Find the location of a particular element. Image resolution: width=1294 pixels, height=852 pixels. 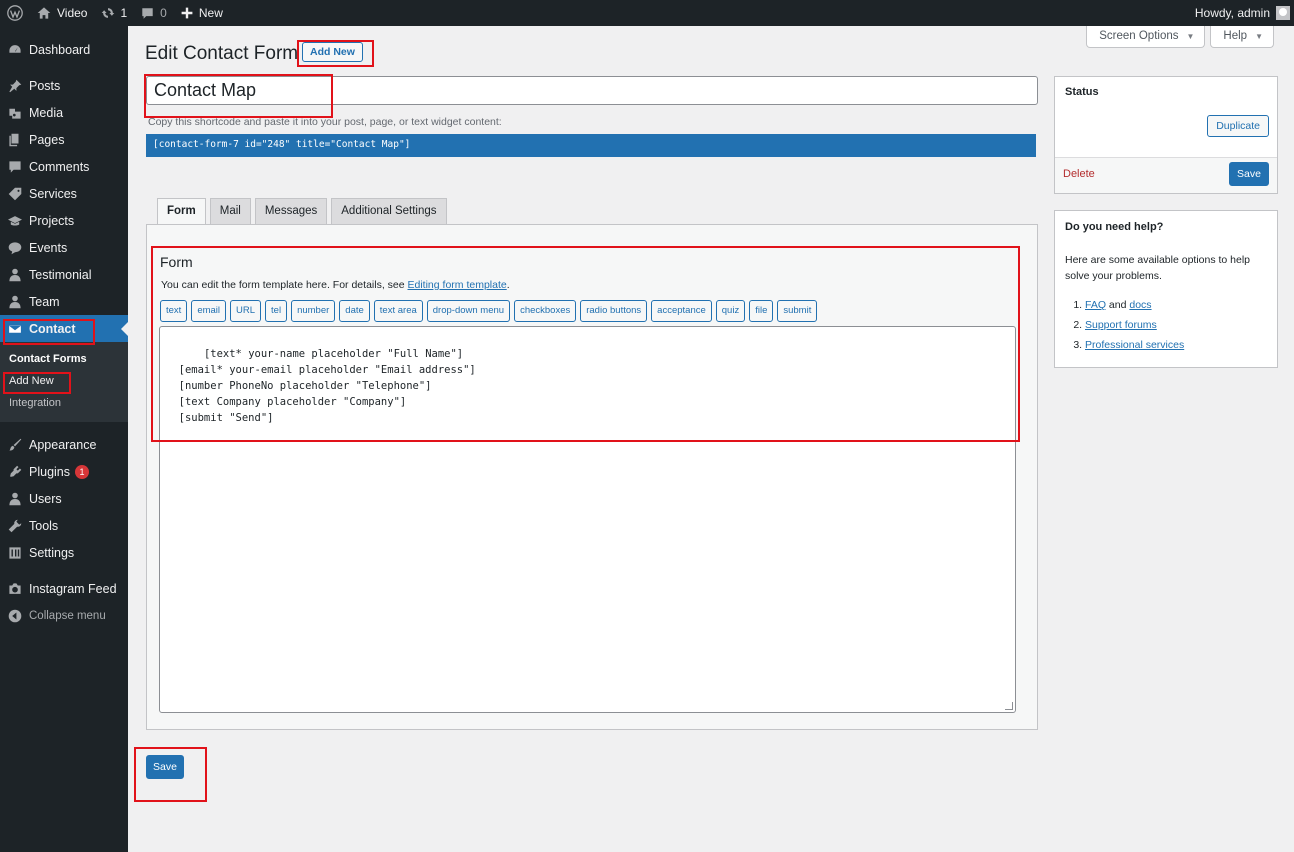

wrench-icon is located at coordinates (15, 526).